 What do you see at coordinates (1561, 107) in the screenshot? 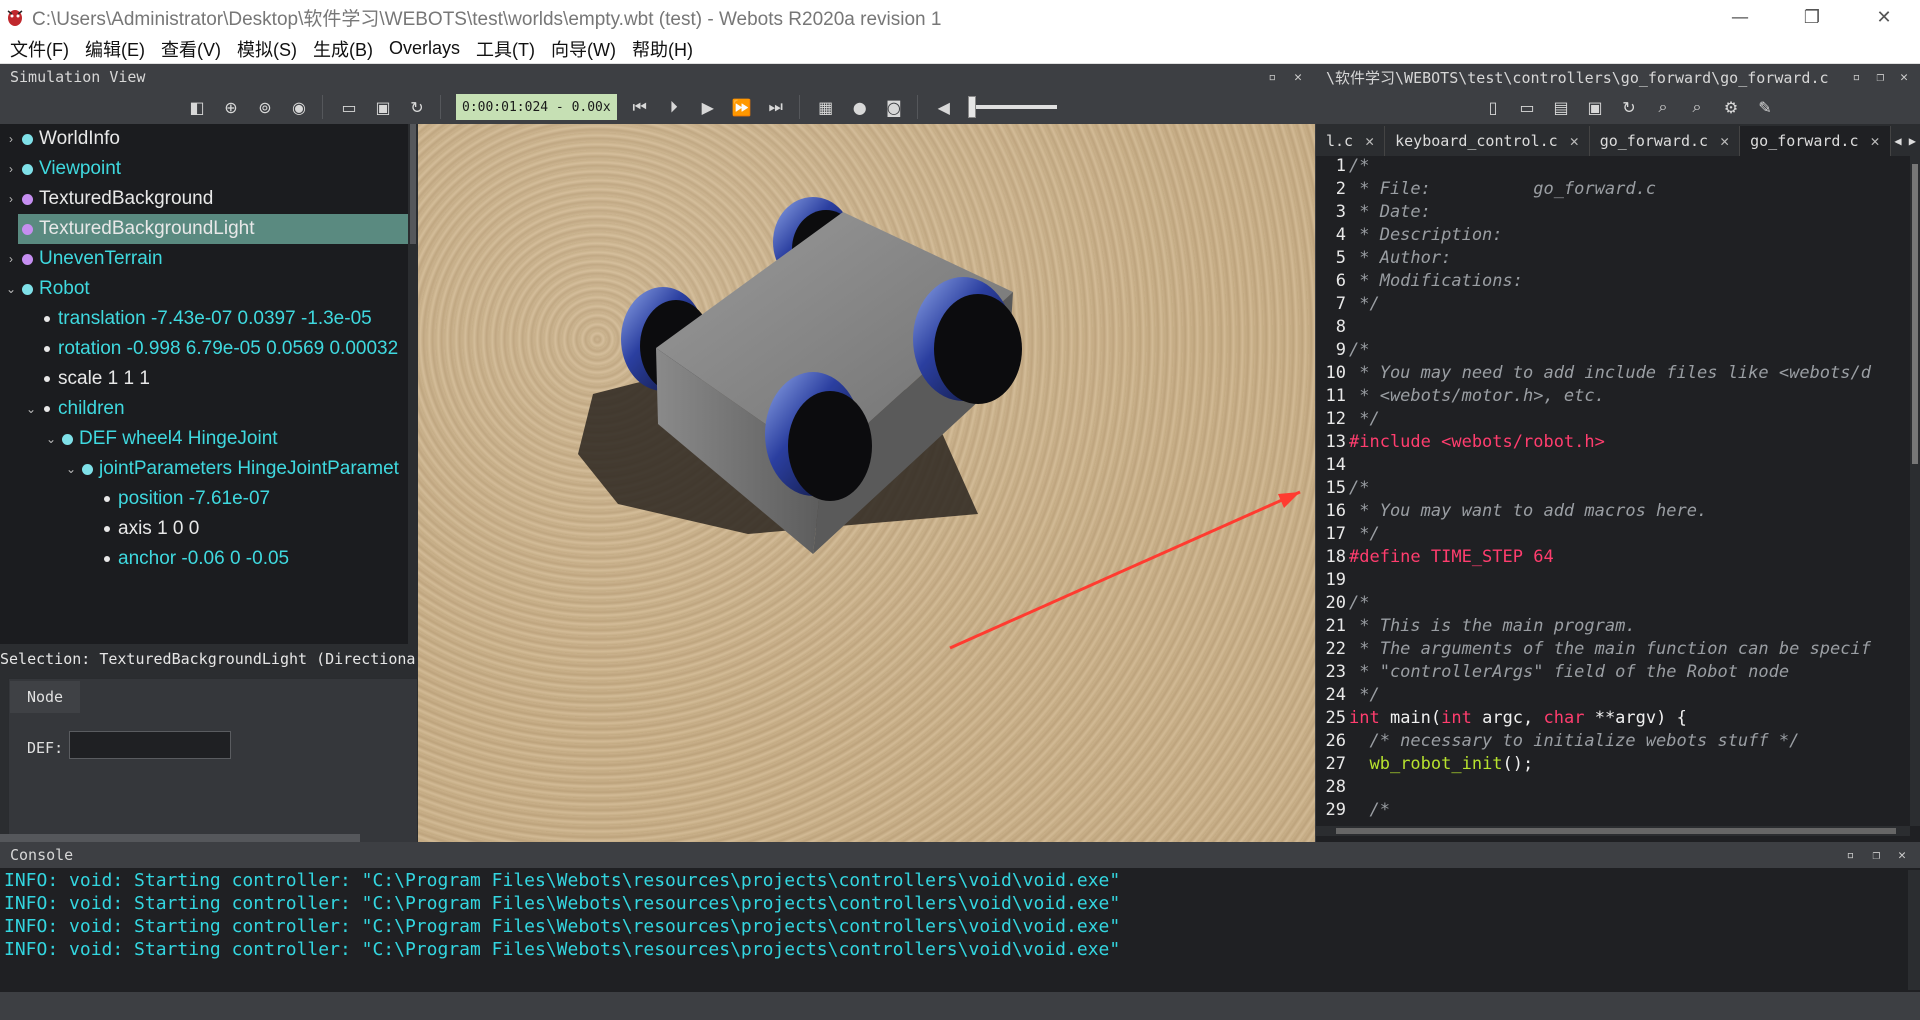
I see `save-file-icon: ▤` at bounding box center [1561, 107].